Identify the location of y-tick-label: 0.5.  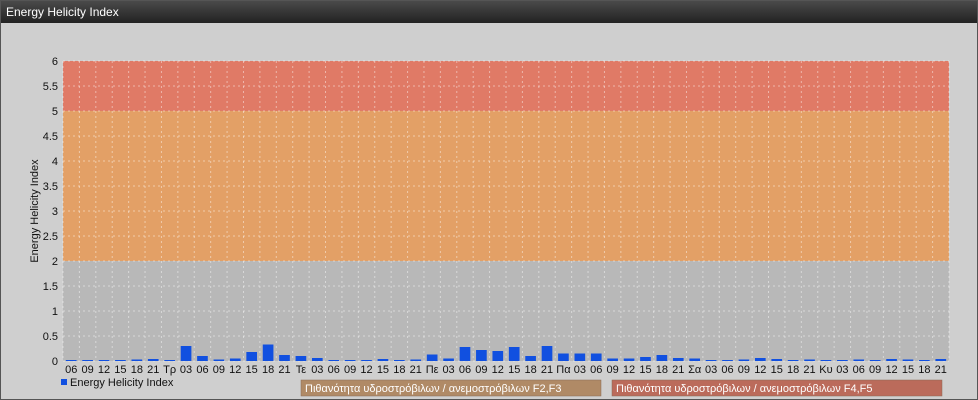
(50, 337).